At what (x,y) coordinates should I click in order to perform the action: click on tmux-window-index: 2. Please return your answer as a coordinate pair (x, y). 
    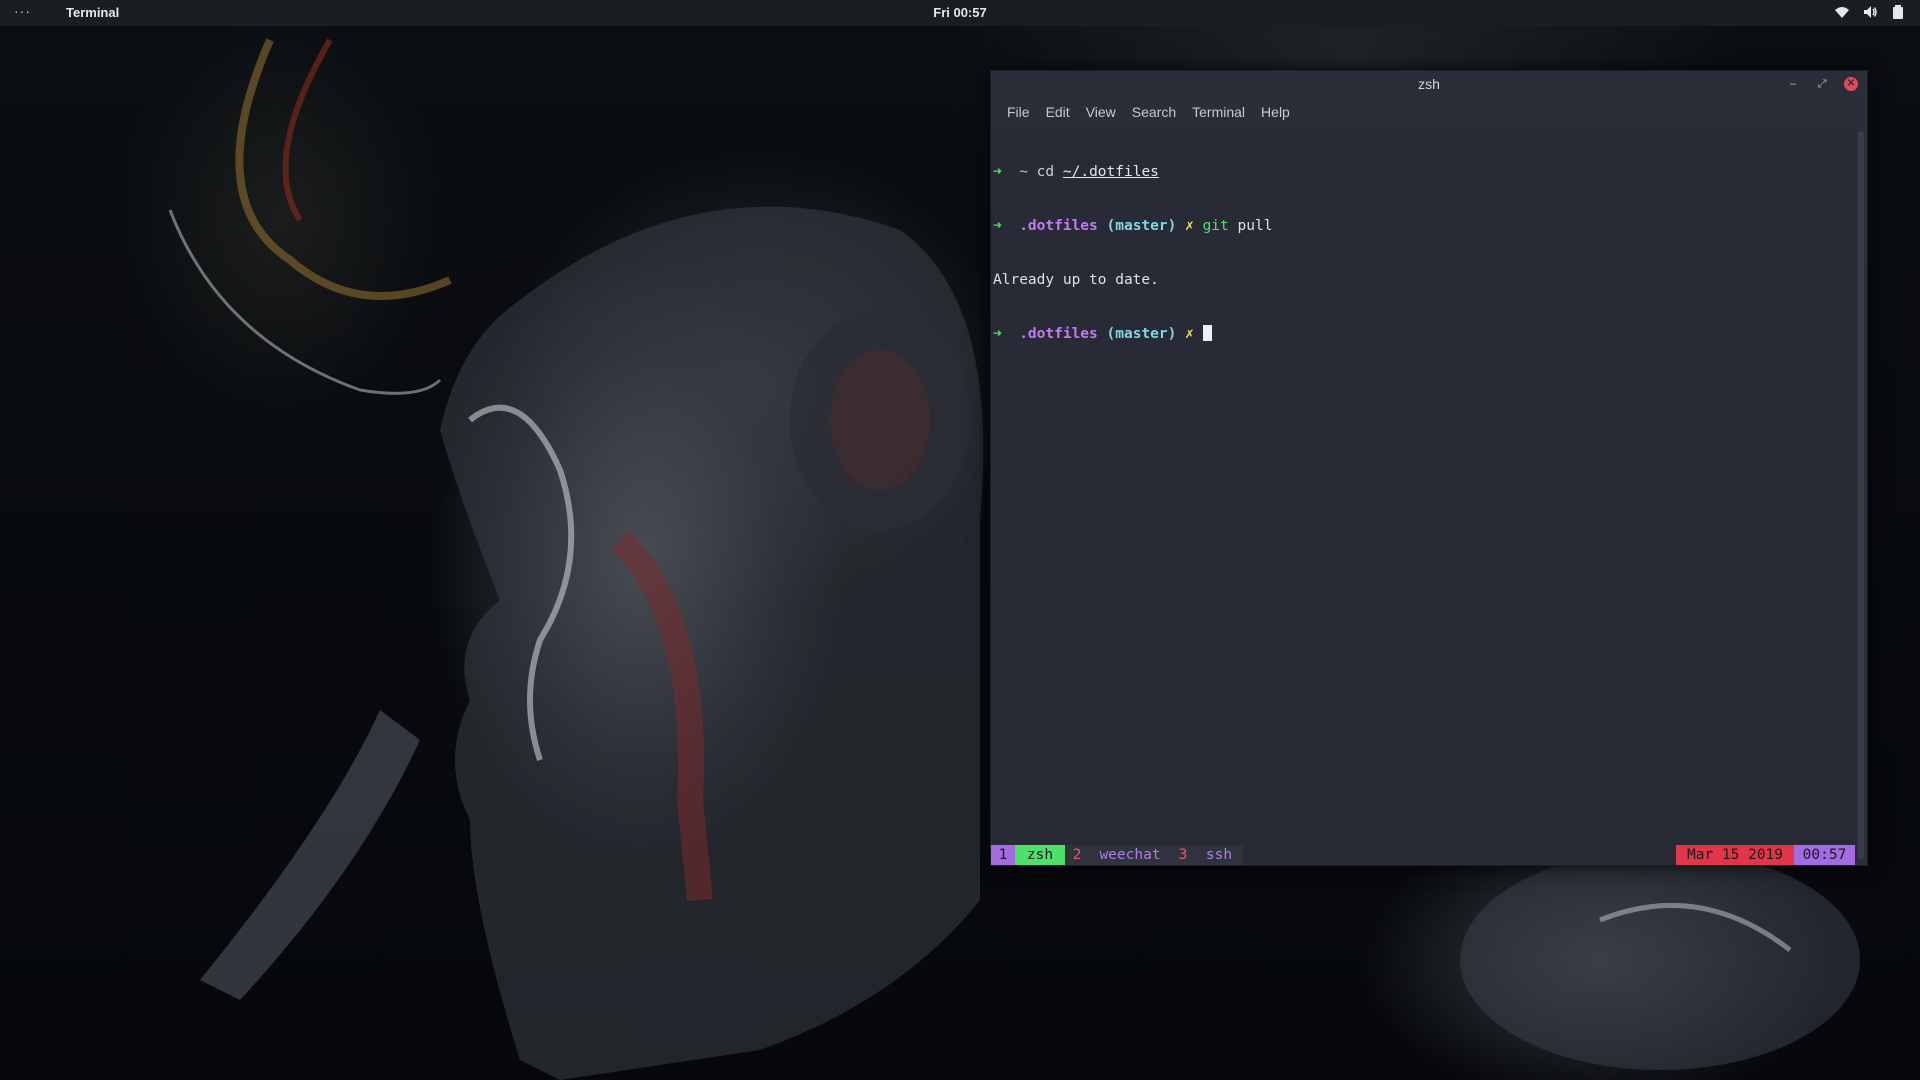
    Looking at the image, I should click on (1077, 855).